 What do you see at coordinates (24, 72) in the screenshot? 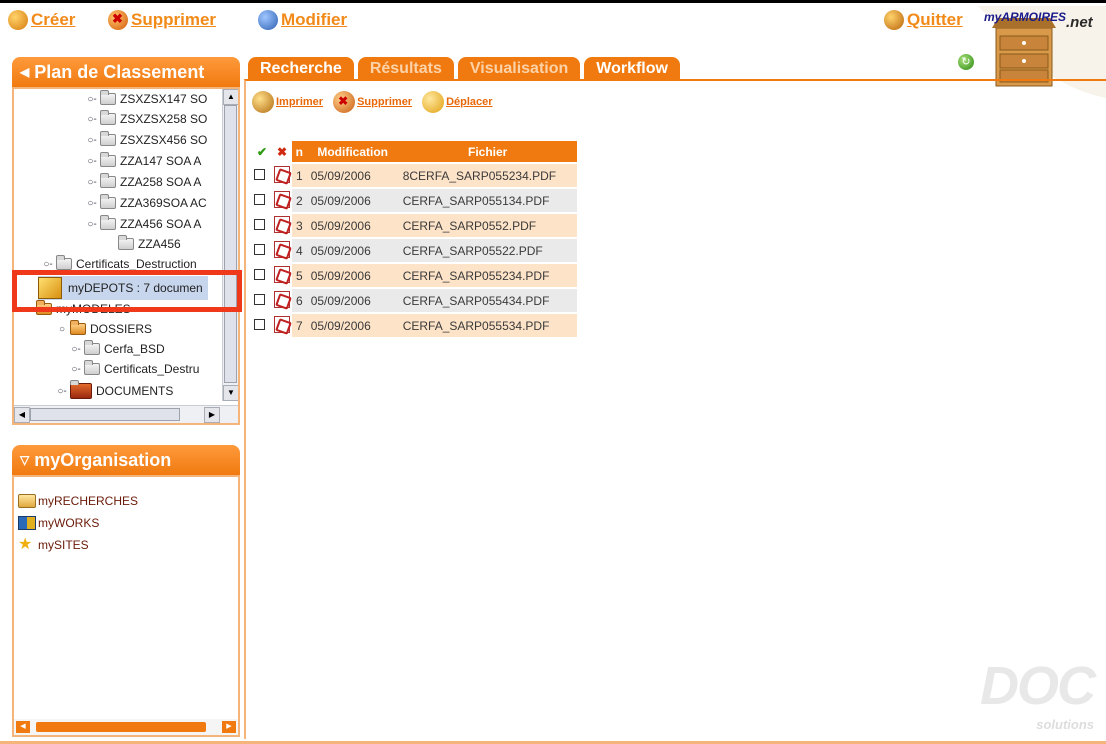
I see `collapse-arrow-icon: ◀` at bounding box center [24, 72].